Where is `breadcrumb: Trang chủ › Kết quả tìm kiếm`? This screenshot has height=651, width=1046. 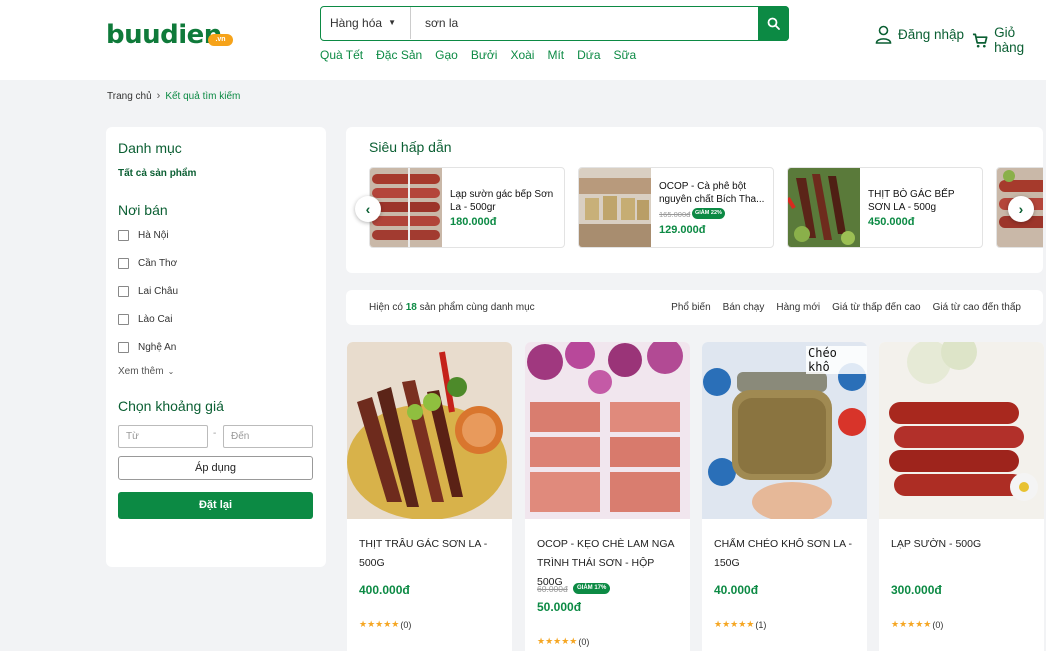
breadcrumb: Trang chủ › Kết quả tìm kiếm is located at coordinates (173, 96).